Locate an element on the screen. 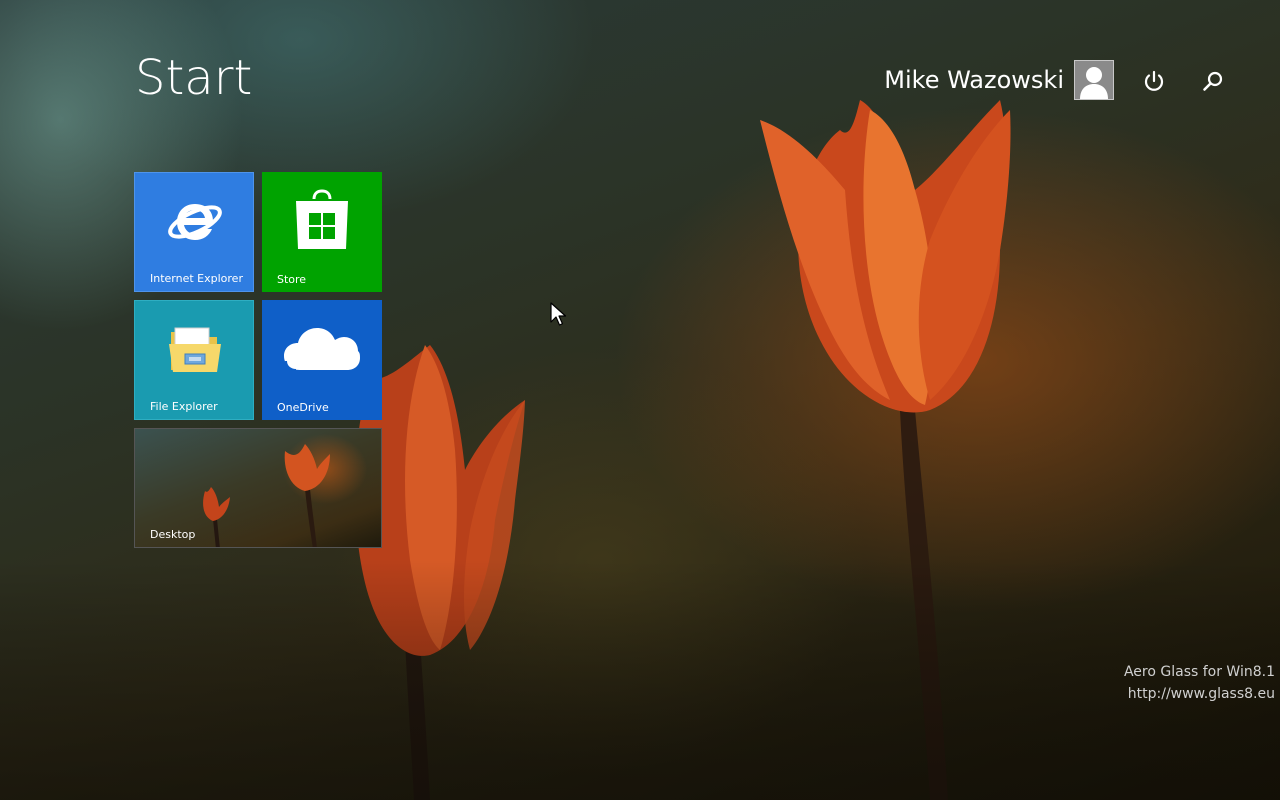  tile-store: Store is located at coordinates (322, 232).